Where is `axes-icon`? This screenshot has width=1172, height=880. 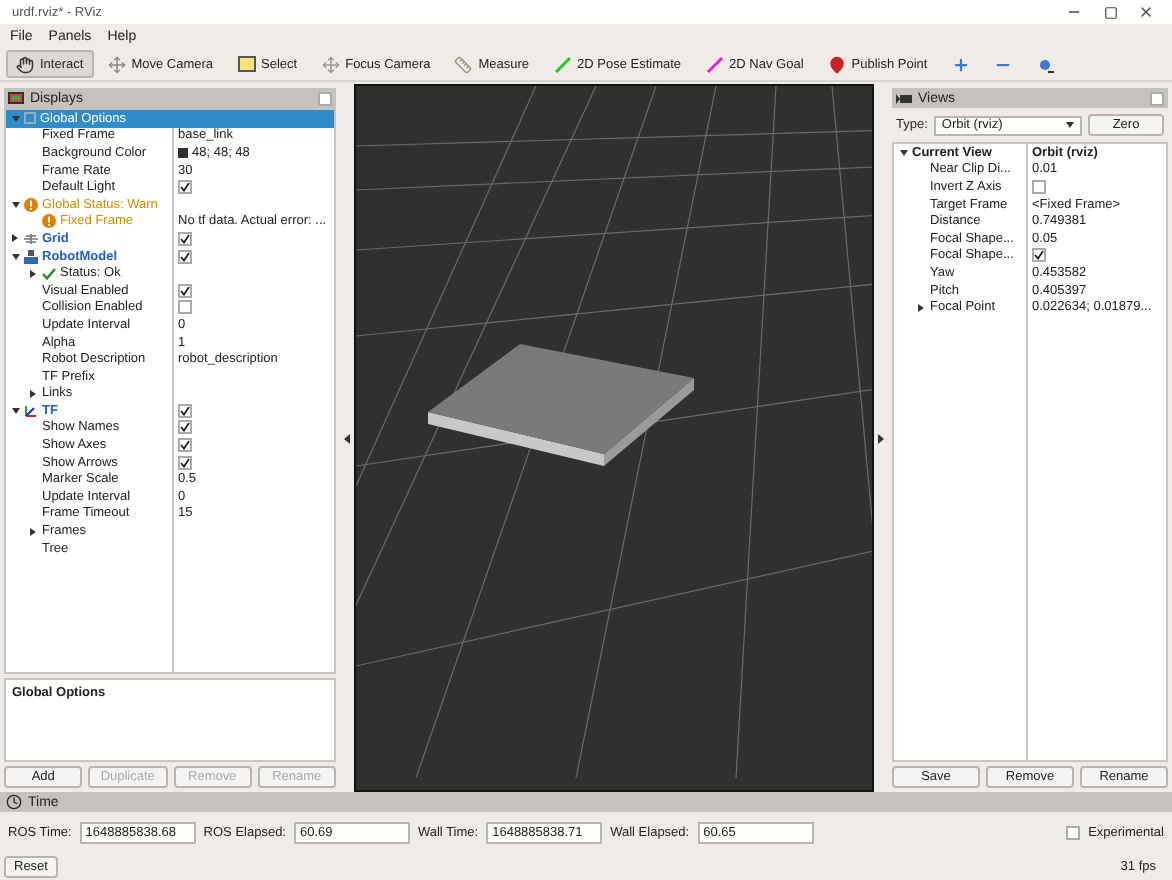 axes-icon is located at coordinates (31, 410).